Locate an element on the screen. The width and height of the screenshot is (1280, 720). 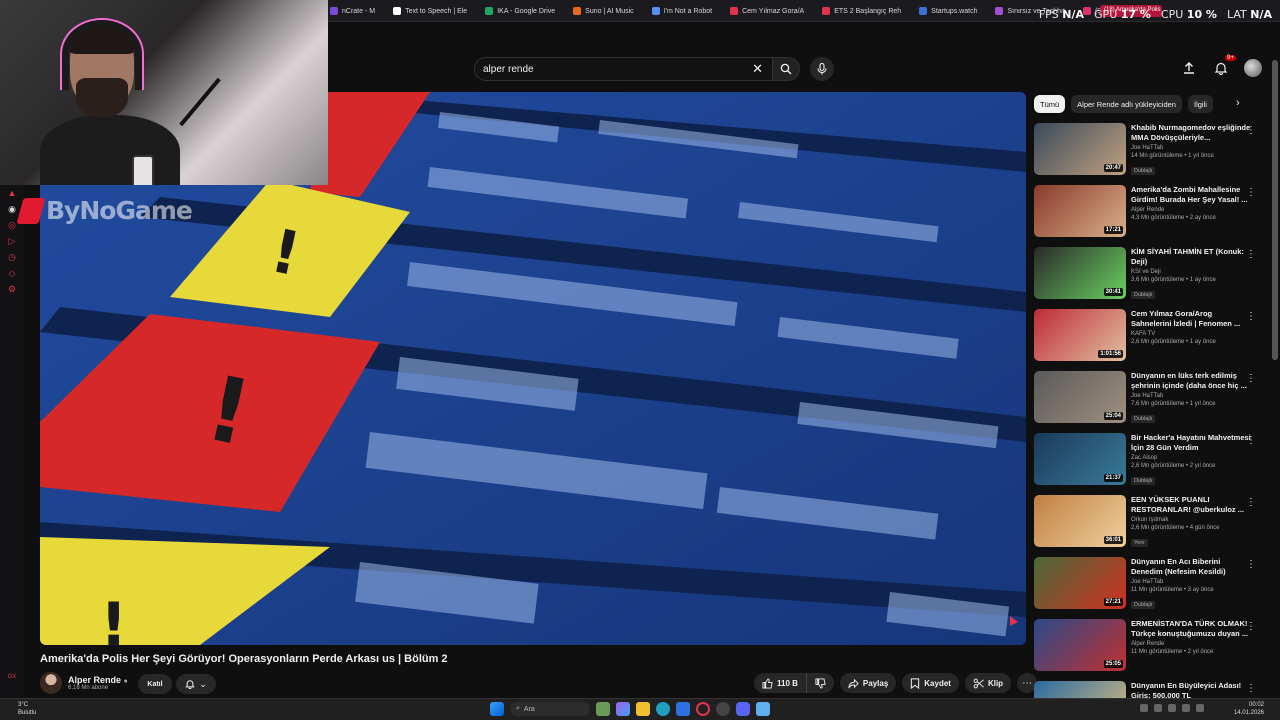
video-thumbnail: 21:37 is located at coordinates (1080, 459).